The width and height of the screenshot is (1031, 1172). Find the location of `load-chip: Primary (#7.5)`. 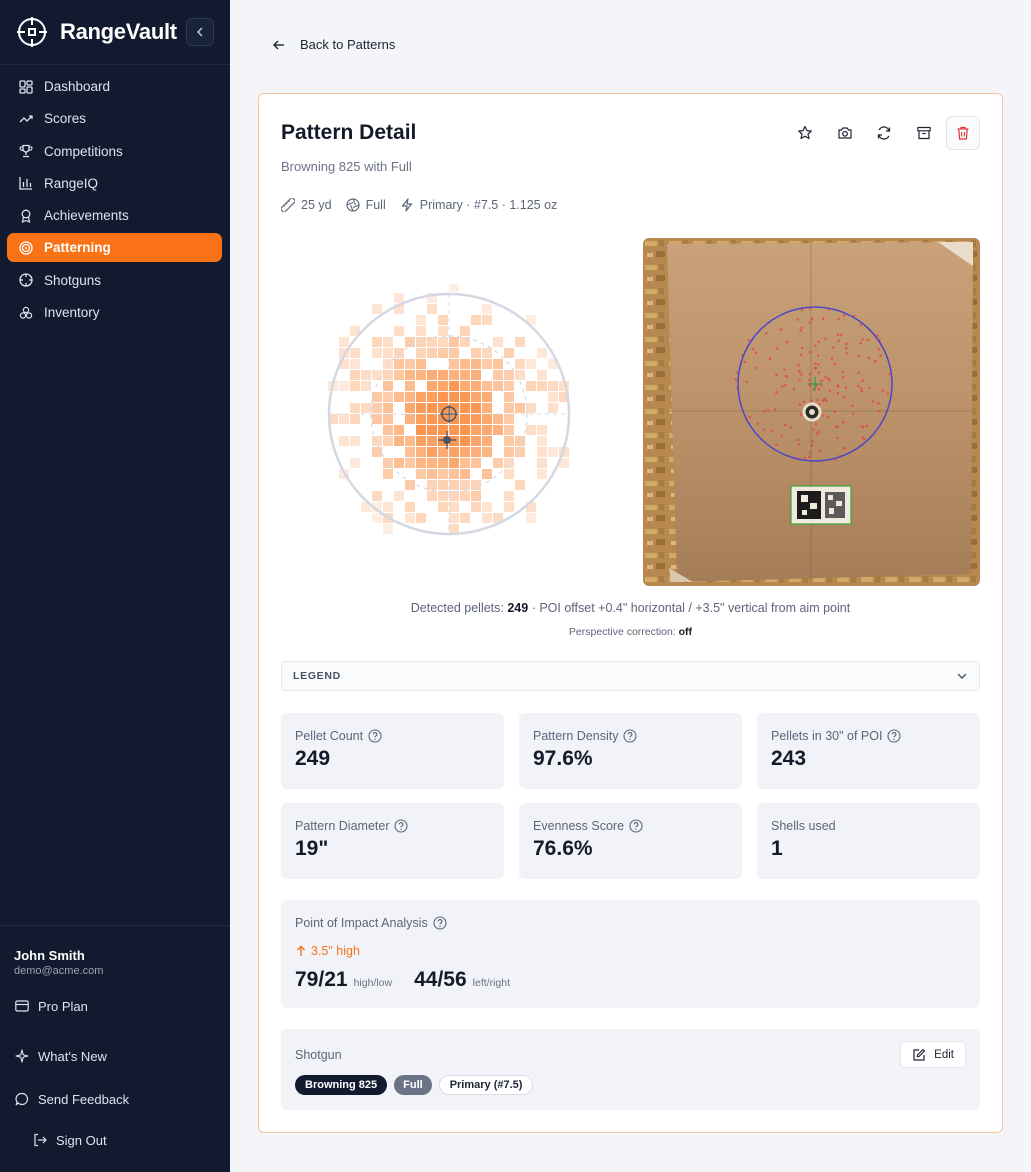

load-chip: Primary (#7.5) is located at coordinates (486, 1085).